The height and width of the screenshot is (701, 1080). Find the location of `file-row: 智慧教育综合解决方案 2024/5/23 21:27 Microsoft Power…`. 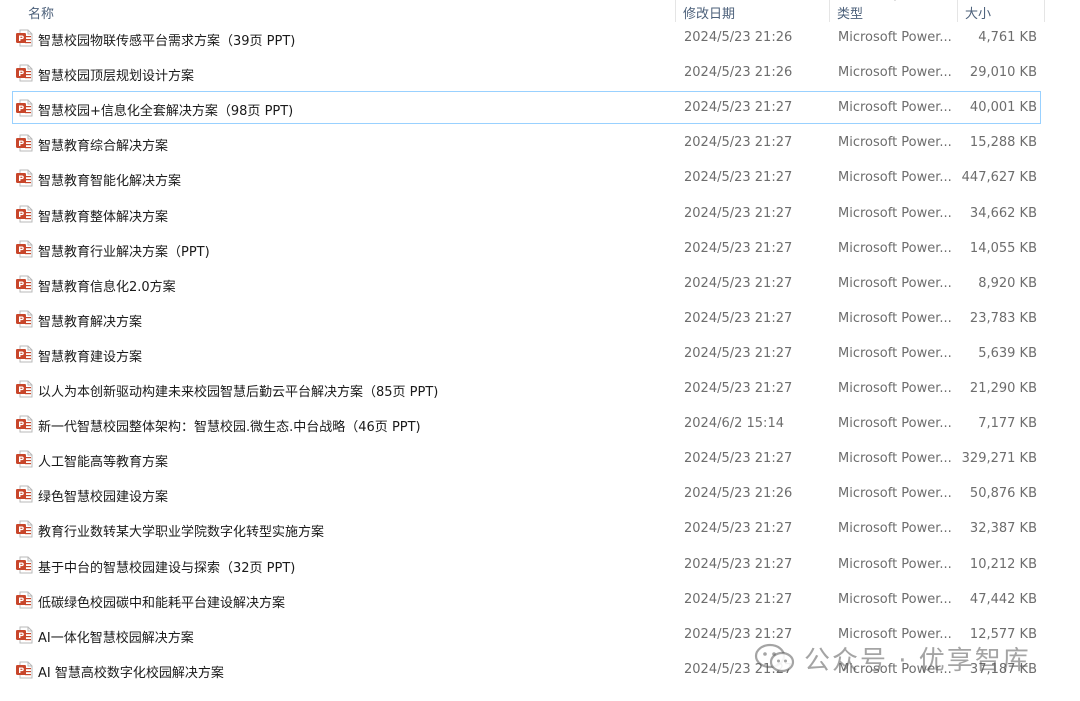

file-row: 智慧教育综合解决方案 2024/5/23 21:27 Microsoft Power… is located at coordinates (526, 142).